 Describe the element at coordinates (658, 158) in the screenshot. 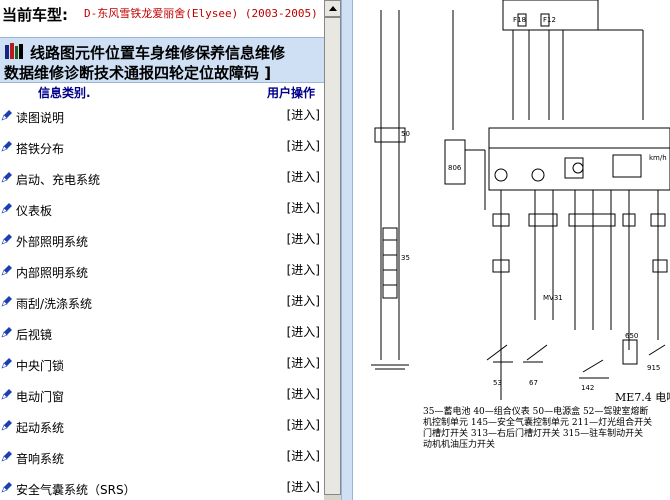

I see `svg-text: km/h` at that location.